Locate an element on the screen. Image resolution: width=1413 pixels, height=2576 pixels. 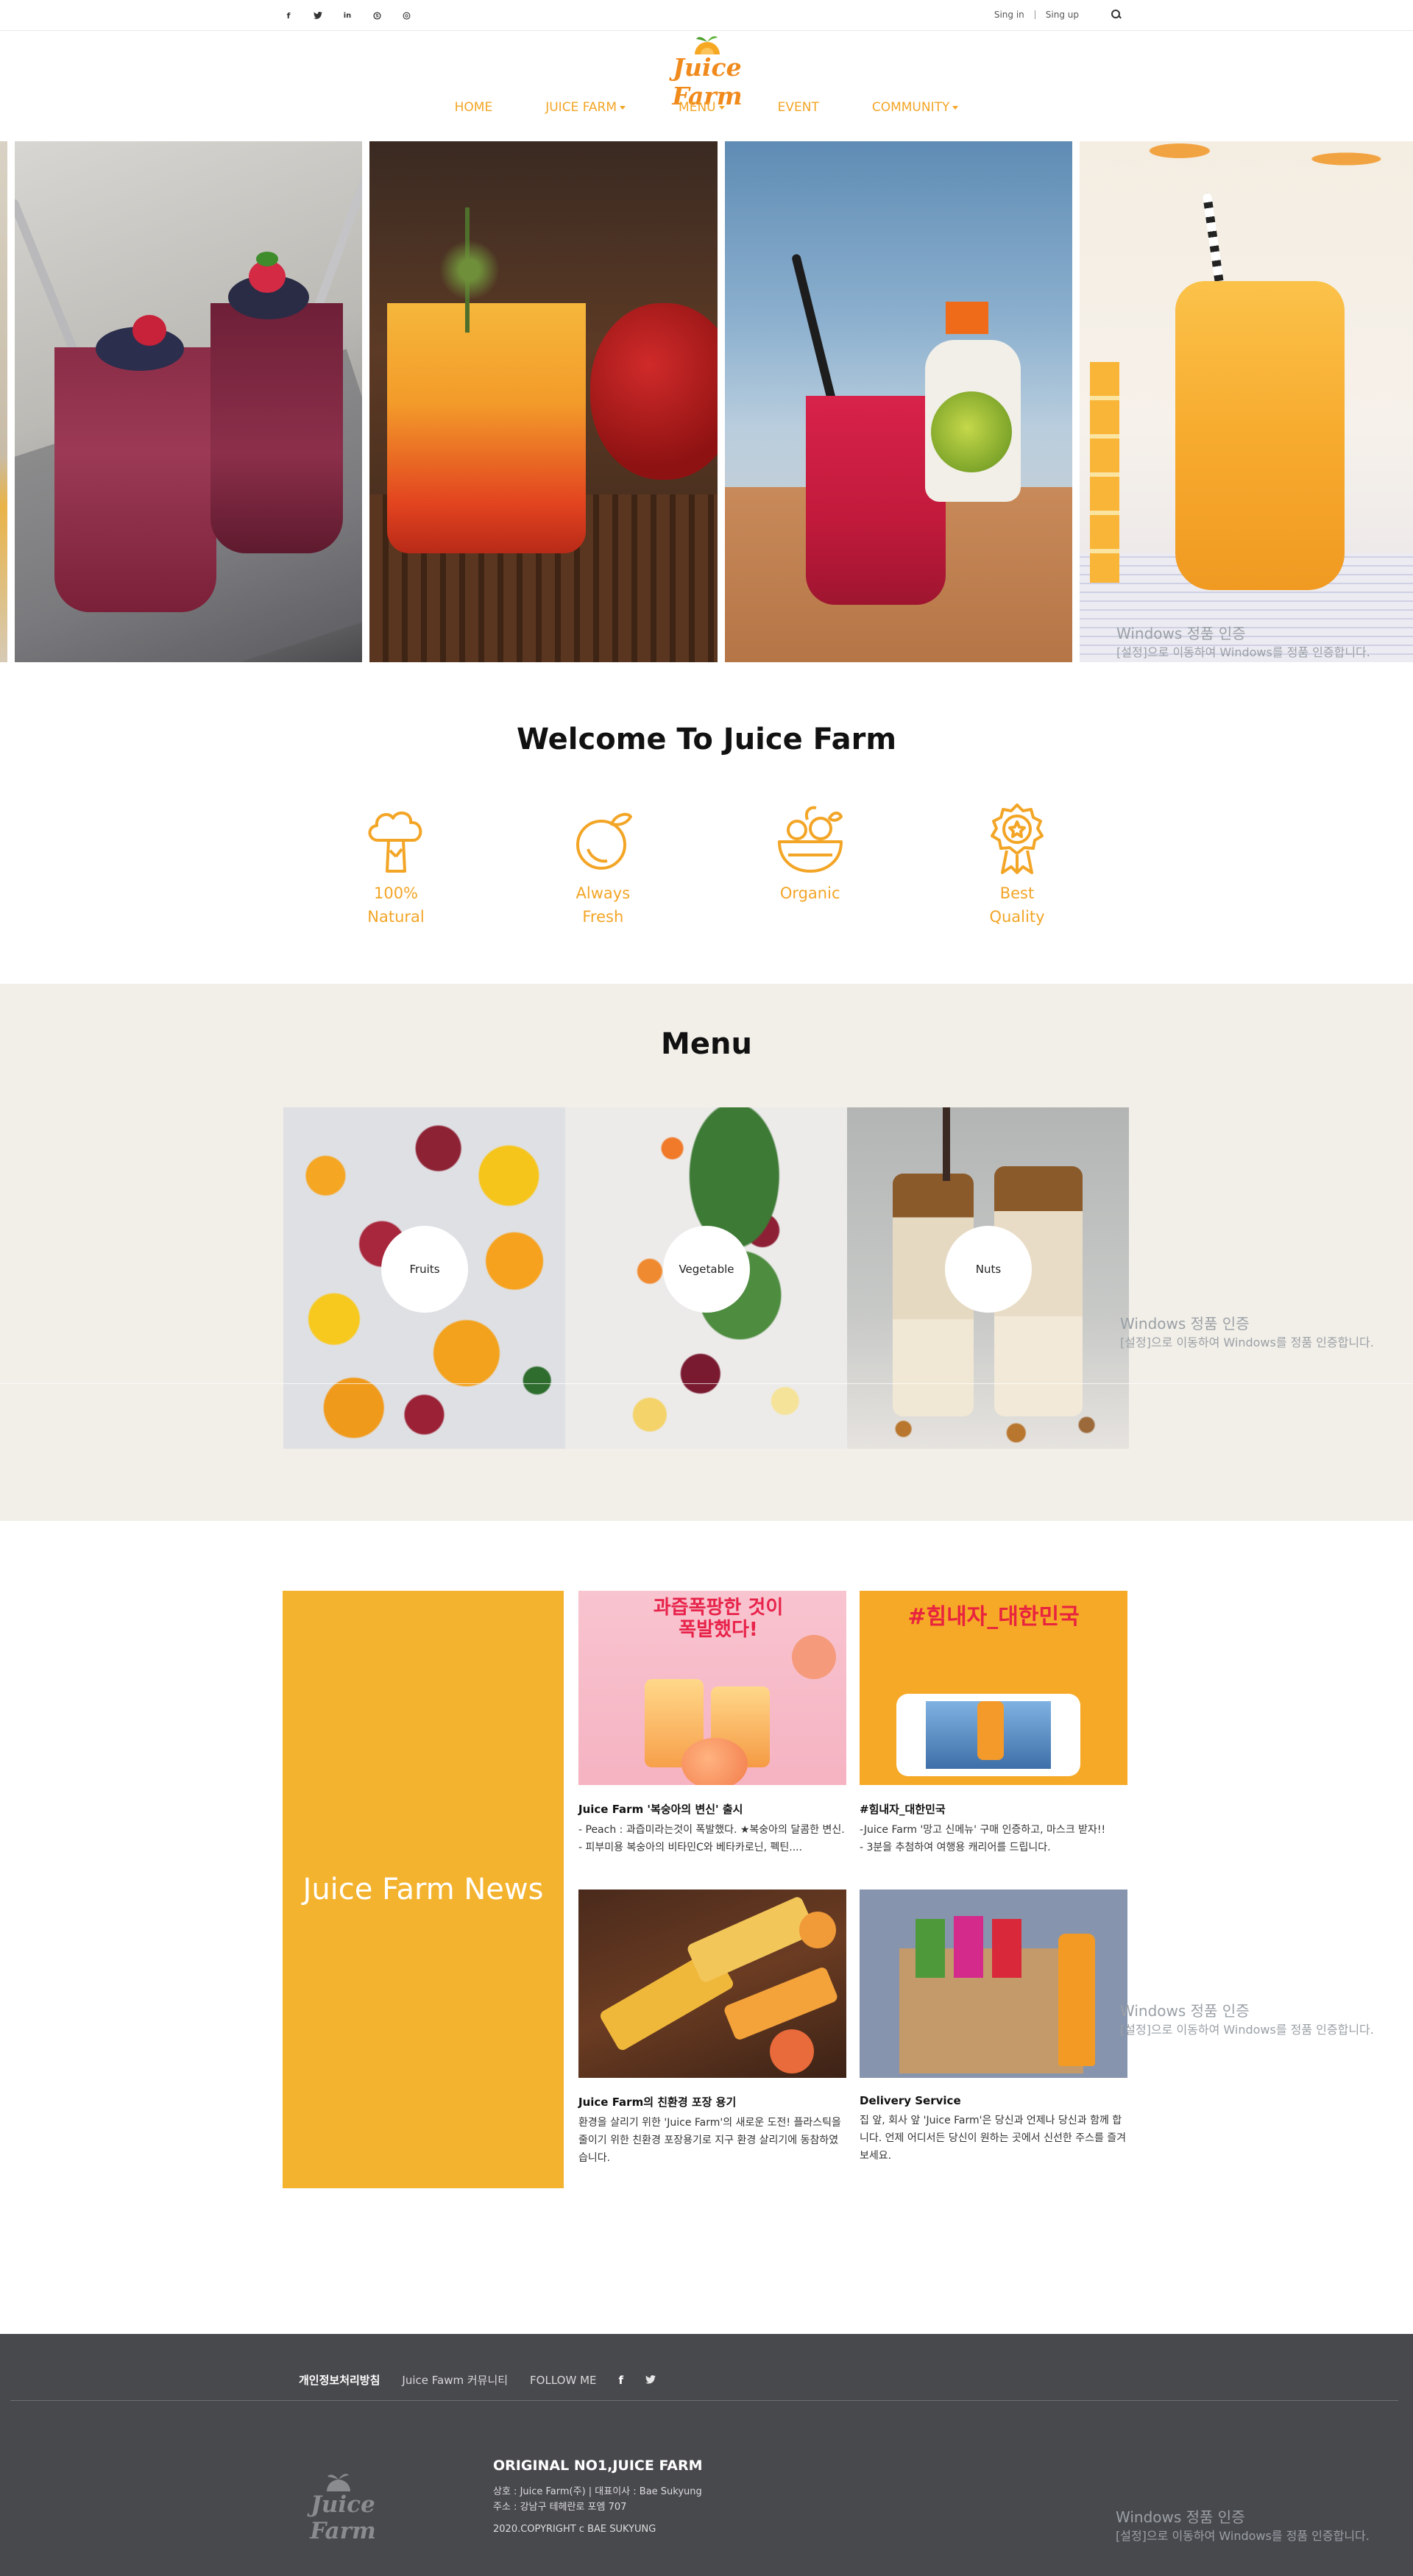
feature-label: Always Fresh is located at coordinates (603, 905).